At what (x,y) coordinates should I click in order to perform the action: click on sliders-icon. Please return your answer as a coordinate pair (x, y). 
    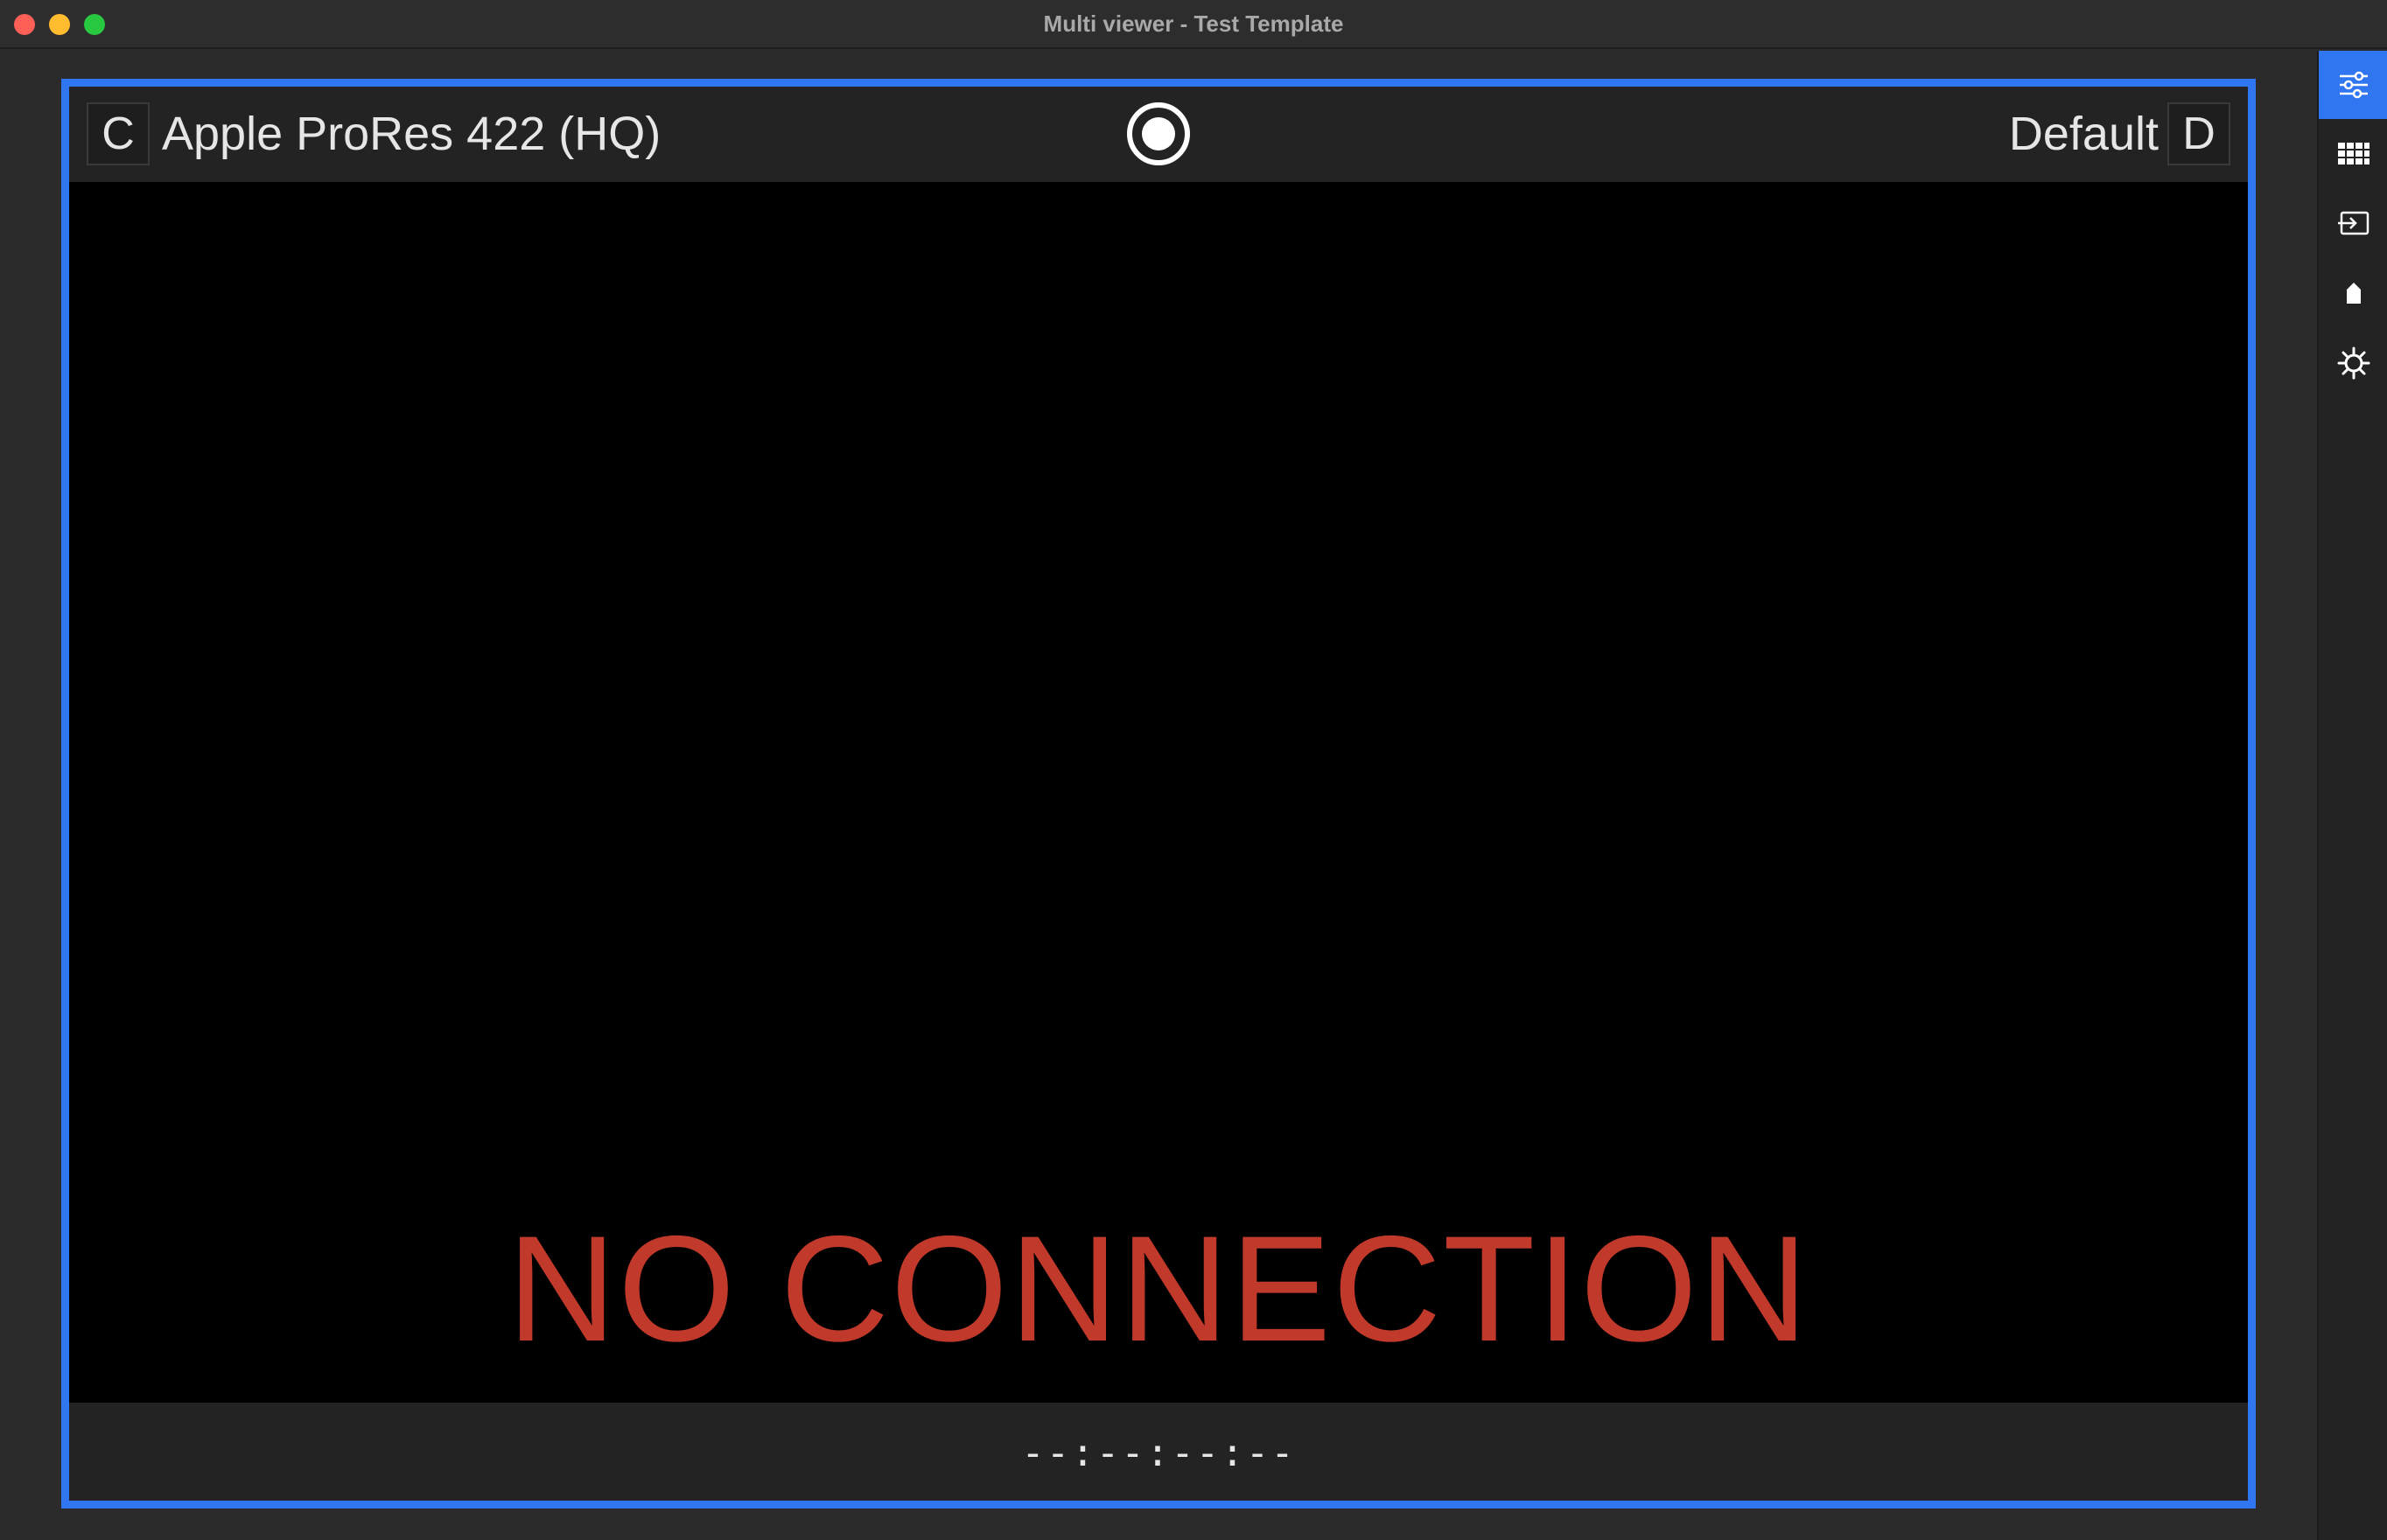
    Looking at the image, I should click on (2354, 85).